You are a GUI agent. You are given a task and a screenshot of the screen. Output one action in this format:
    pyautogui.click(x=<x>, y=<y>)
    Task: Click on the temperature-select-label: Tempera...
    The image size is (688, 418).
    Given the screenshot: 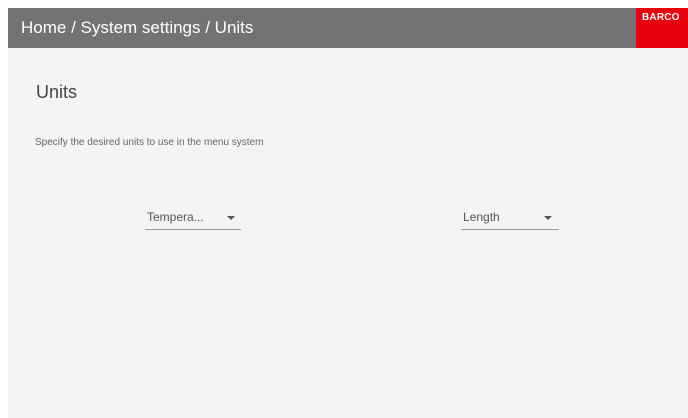 What is the action you would take?
    pyautogui.click(x=175, y=217)
    